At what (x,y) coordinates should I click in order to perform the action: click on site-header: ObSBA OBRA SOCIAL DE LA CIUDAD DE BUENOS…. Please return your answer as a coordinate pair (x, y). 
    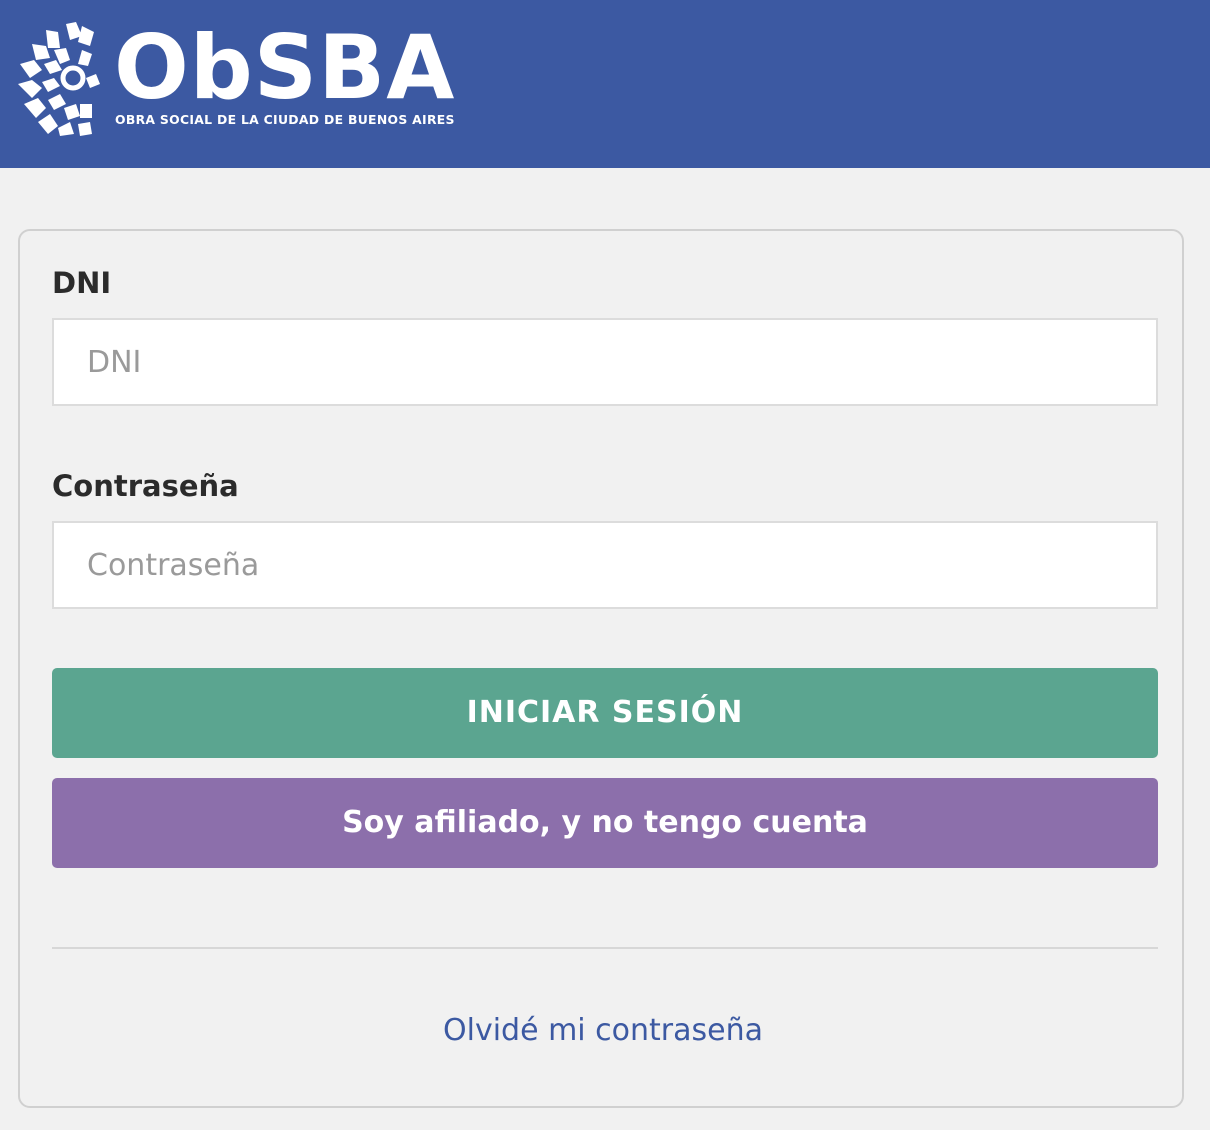
    Looking at the image, I should click on (605, 84).